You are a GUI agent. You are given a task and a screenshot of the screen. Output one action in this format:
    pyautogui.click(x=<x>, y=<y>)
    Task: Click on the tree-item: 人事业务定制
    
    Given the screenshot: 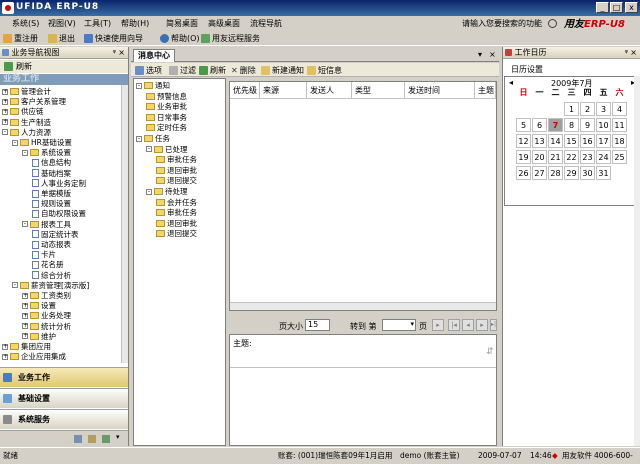 What is the action you would take?
    pyautogui.click(x=59, y=183)
    